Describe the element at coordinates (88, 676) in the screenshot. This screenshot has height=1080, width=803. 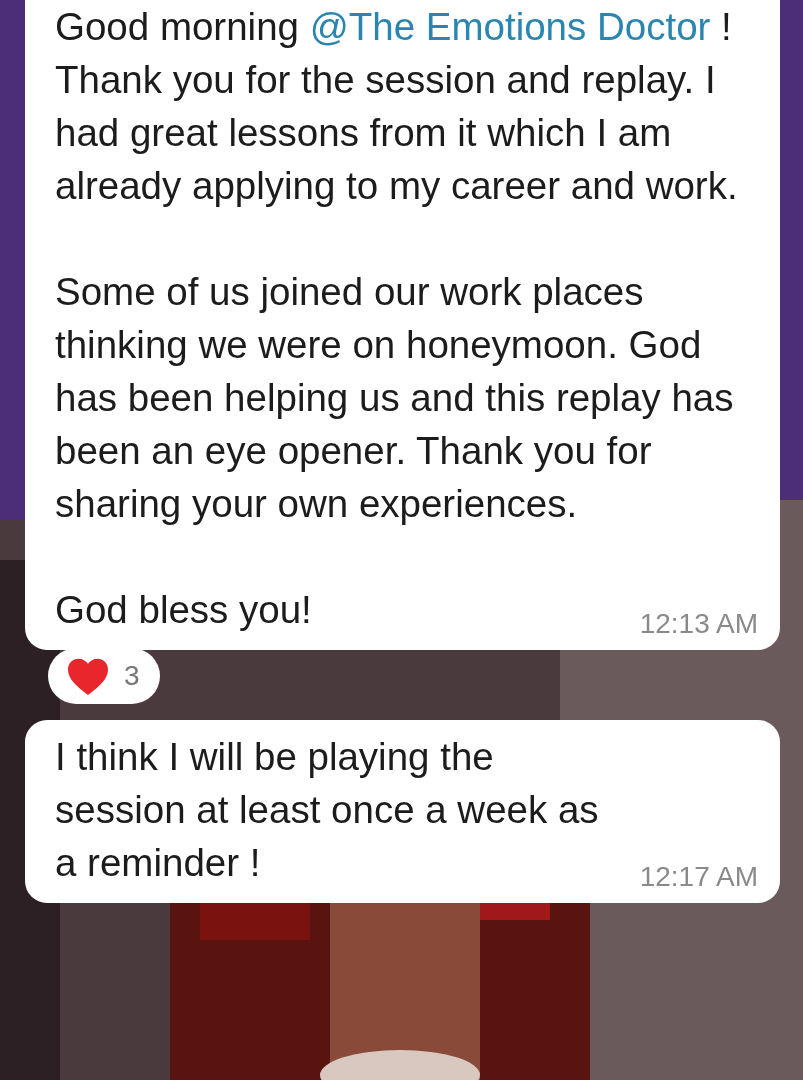
I see `heart-icon` at that location.